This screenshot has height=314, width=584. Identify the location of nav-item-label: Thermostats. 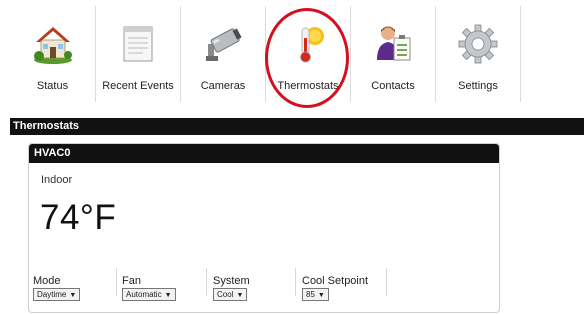
(308, 86).